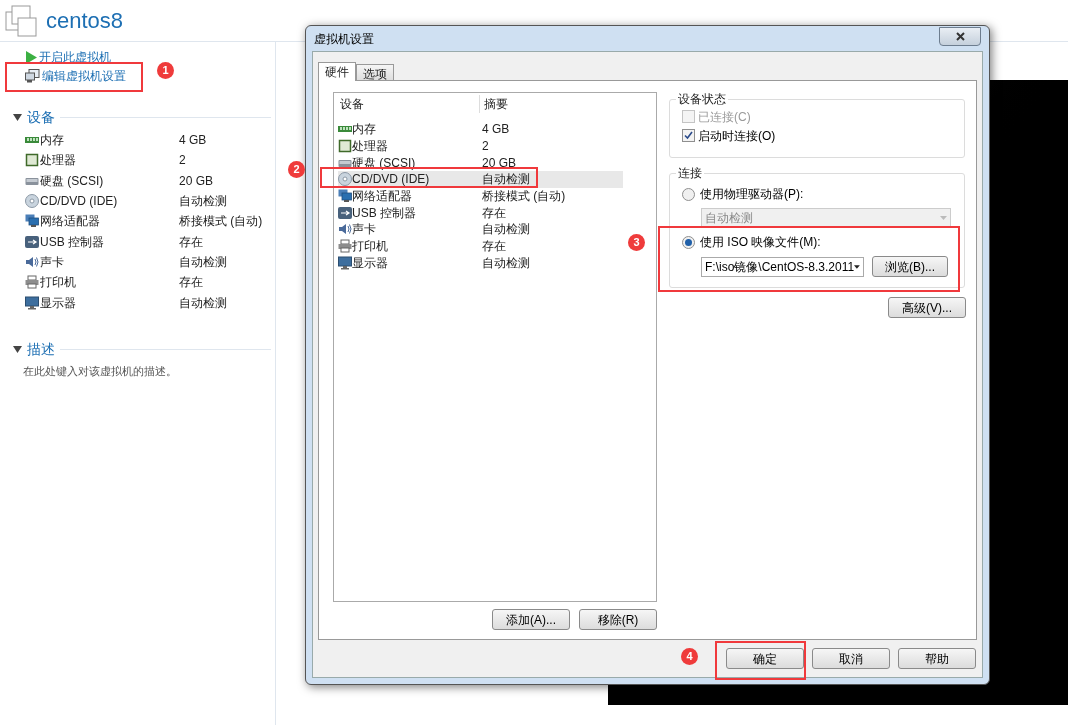 The width and height of the screenshot is (1068, 725). What do you see at coordinates (618, 619) in the screenshot?
I see `list-action-button: 移除(R)` at bounding box center [618, 619].